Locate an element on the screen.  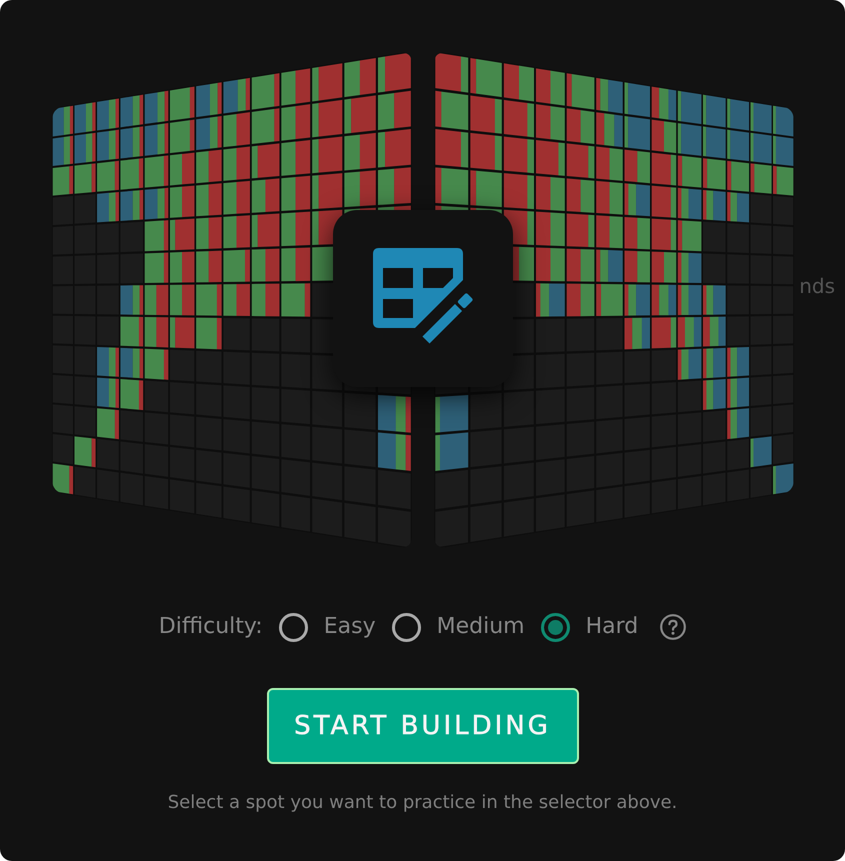
radio-label: Medium is located at coordinates (480, 627).